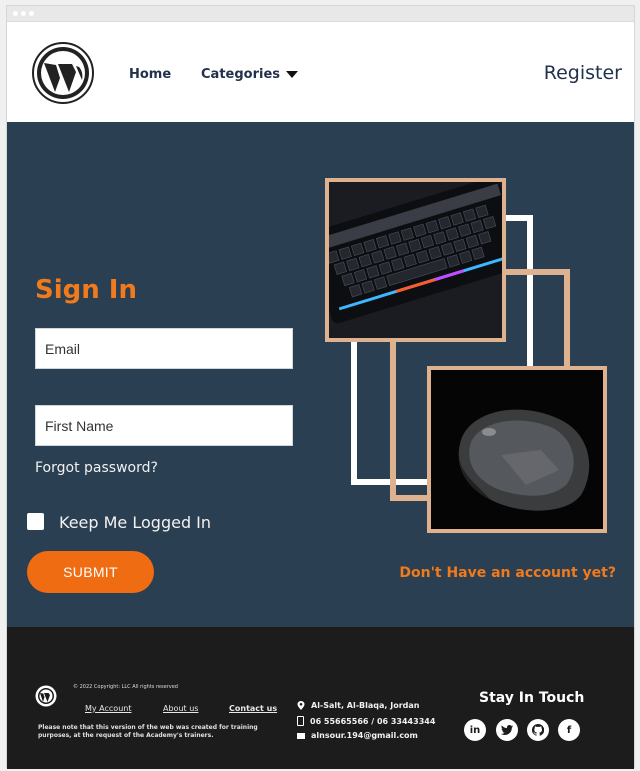 The height and width of the screenshot is (771, 640). I want to click on footer-address: Al-Salt, Al-Blaqa, Jordan, so click(358, 705).